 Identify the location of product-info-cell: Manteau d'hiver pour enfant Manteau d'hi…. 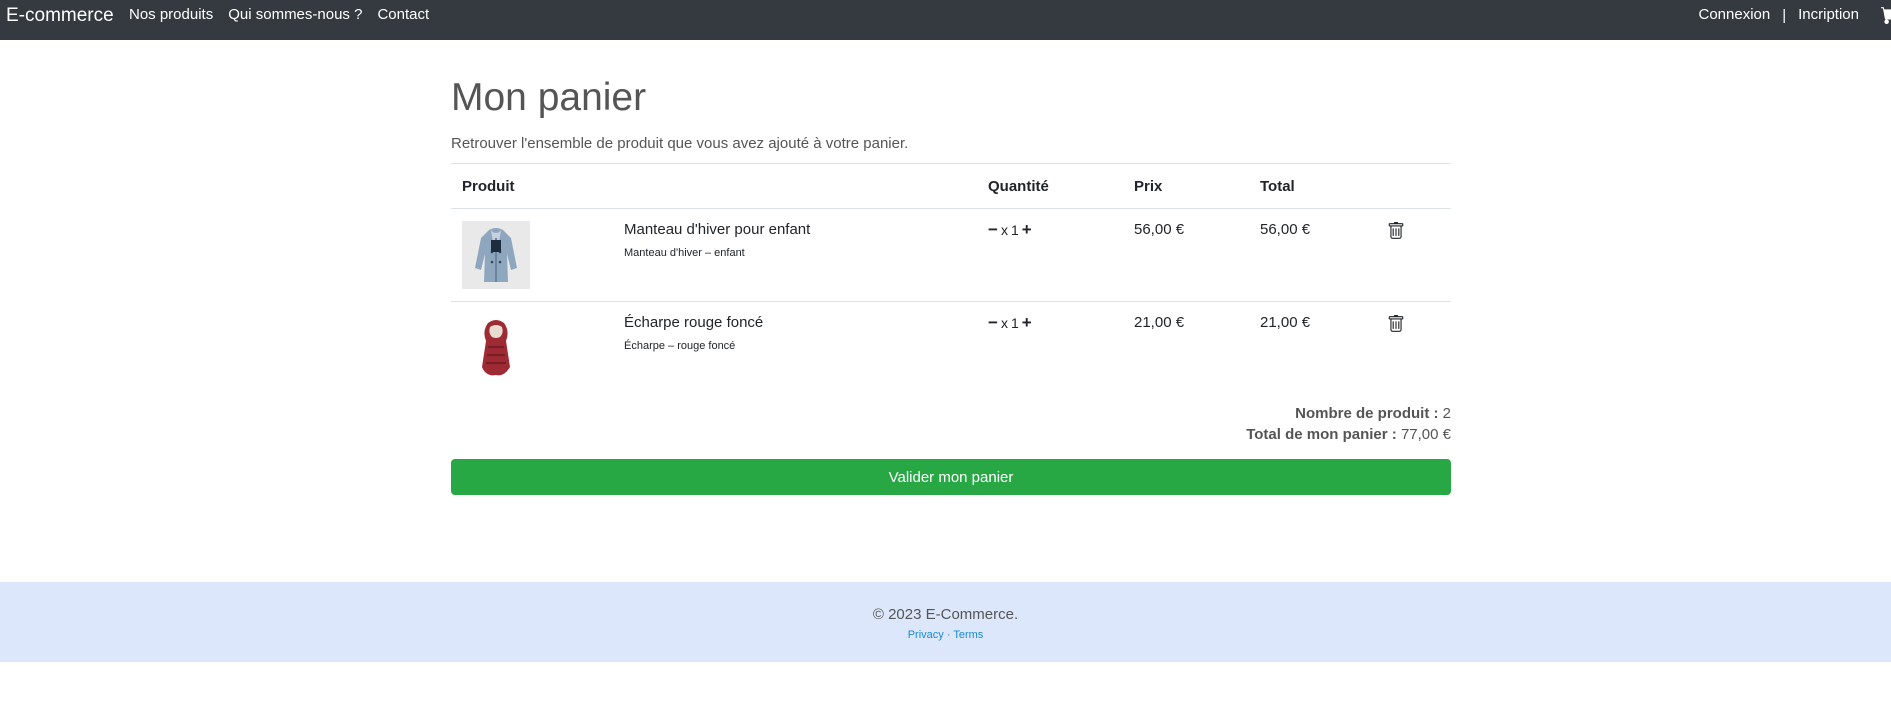
(795, 255).